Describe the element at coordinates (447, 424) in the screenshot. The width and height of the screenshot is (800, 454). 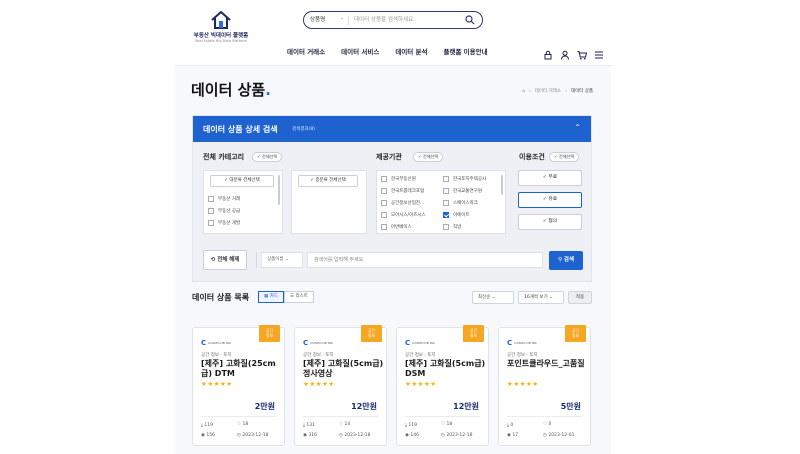
I see `like-count: ♡ 18` at that location.